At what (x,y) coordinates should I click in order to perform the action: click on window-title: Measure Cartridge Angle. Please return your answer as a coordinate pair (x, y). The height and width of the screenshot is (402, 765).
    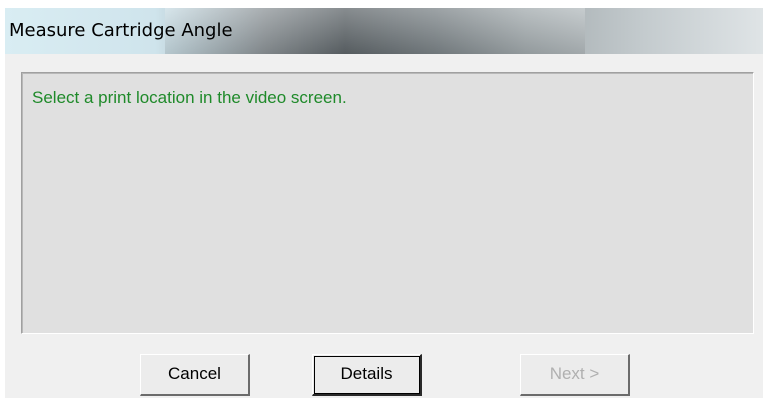
    Looking at the image, I should click on (121, 30).